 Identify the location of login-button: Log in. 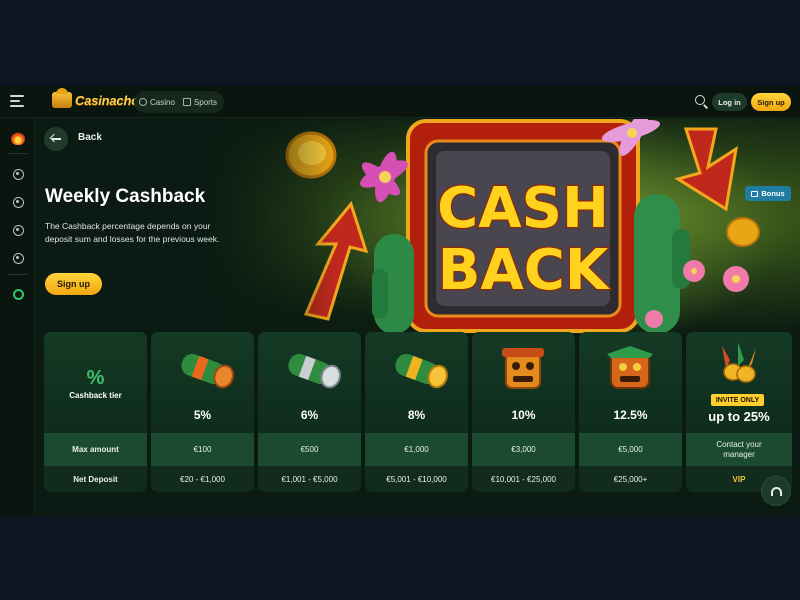
(729, 102).